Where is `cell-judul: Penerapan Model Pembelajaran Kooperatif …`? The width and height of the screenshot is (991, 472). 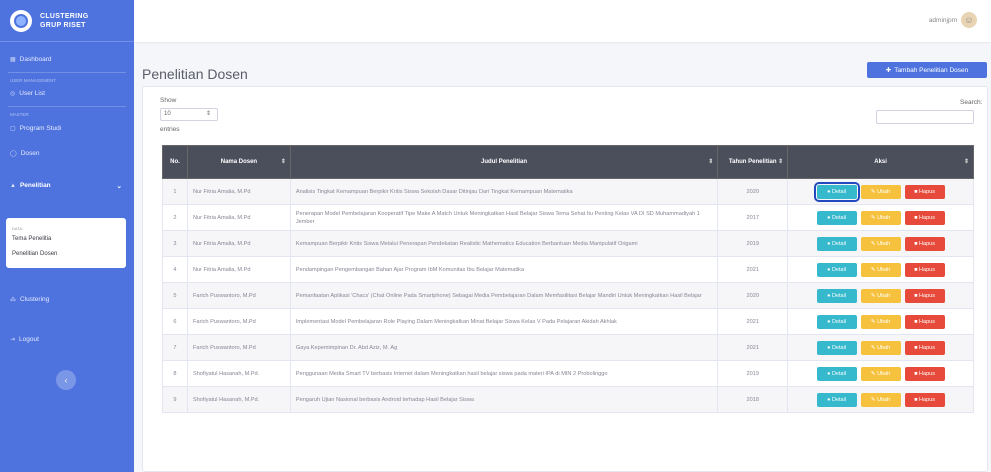 cell-judul: Penerapan Model Pembelajaran Kooperatif … is located at coordinates (504, 217).